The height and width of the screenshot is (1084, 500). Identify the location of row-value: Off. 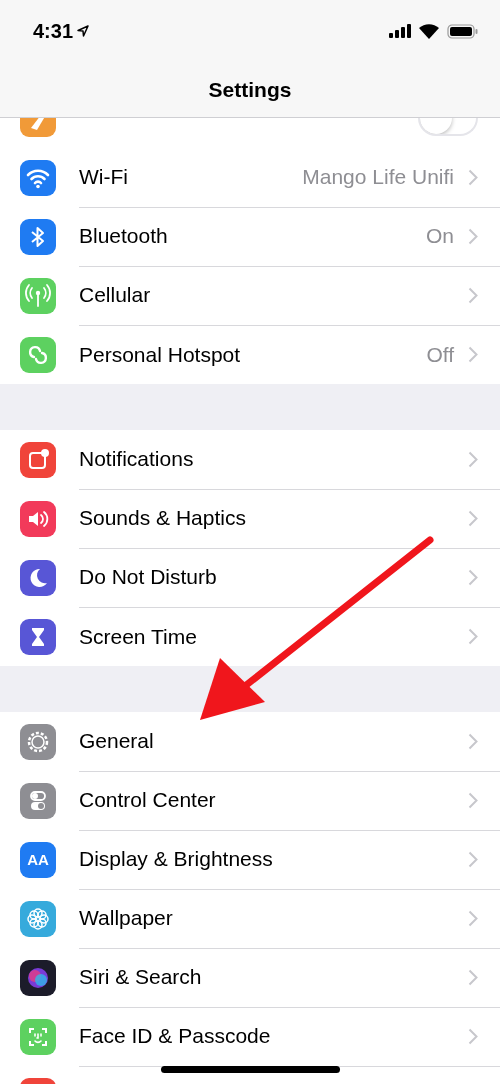
(440, 354).